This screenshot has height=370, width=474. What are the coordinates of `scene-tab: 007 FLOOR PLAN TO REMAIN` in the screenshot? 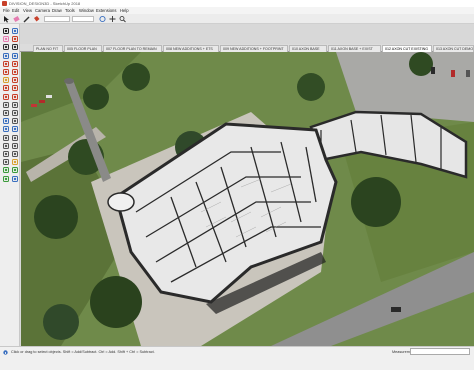 It's located at (132, 48).